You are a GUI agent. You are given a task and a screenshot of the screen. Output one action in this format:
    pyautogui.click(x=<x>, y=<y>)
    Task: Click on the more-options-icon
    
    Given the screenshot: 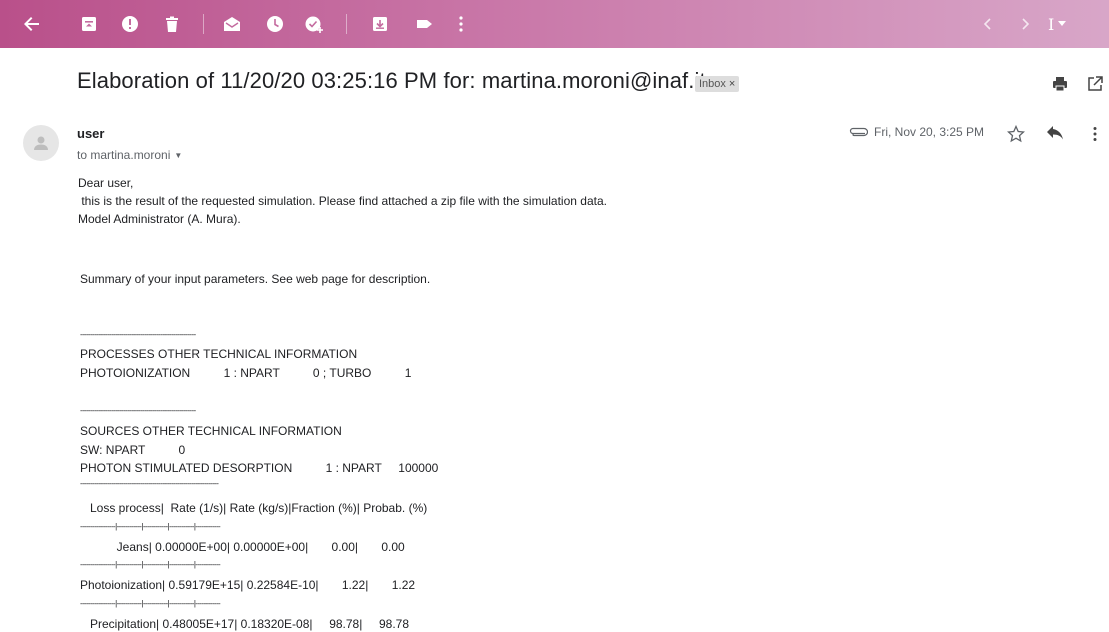 What is the action you would take?
    pyautogui.click(x=1095, y=134)
    